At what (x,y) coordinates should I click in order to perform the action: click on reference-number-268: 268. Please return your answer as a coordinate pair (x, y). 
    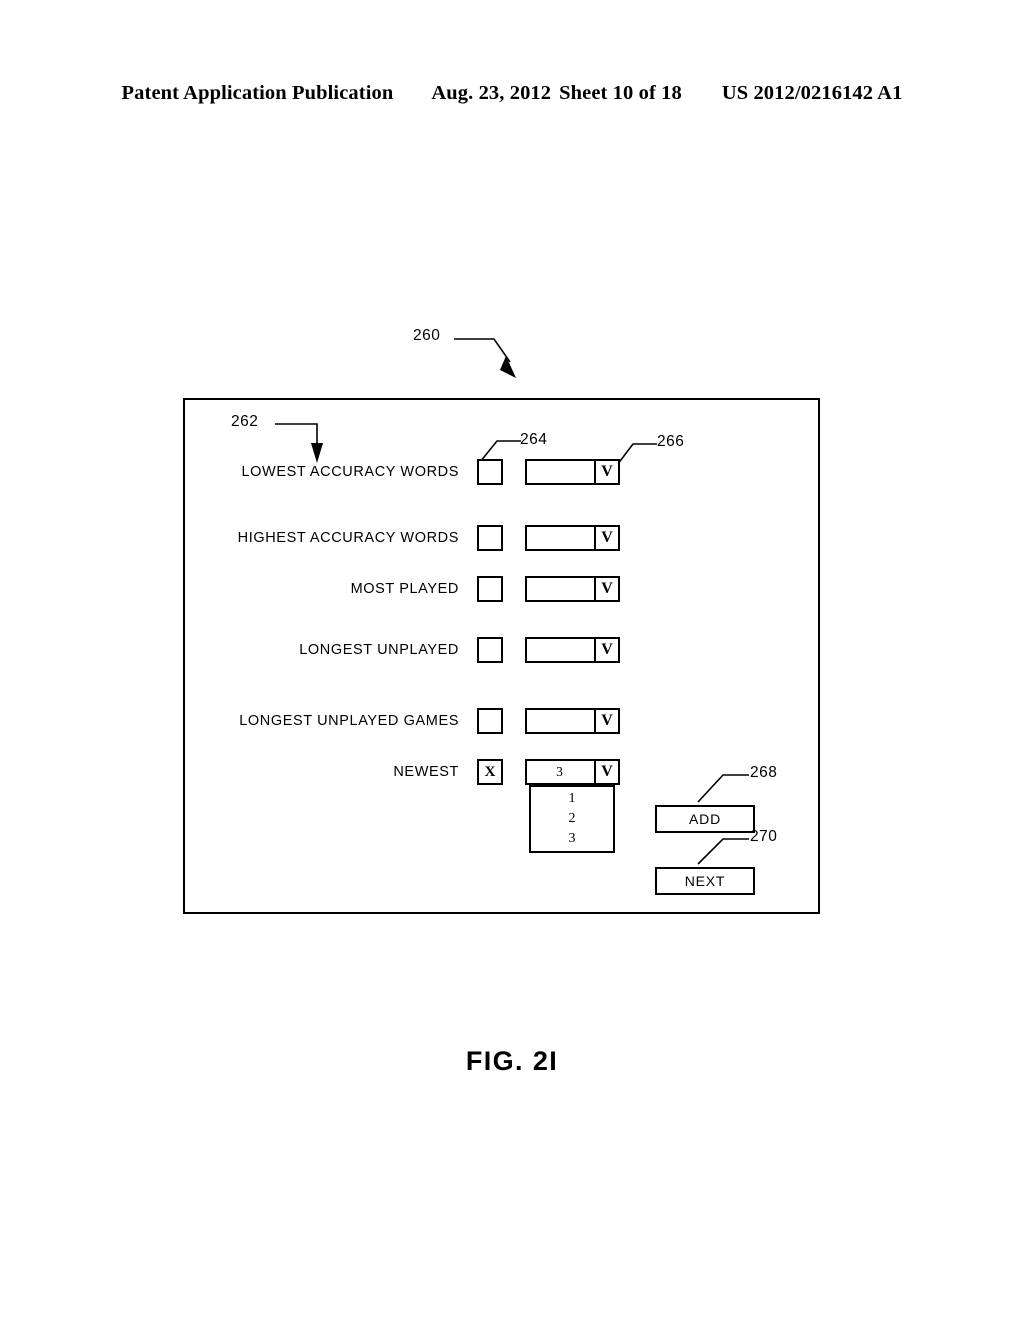
    Looking at the image, I should click on (764, 772).